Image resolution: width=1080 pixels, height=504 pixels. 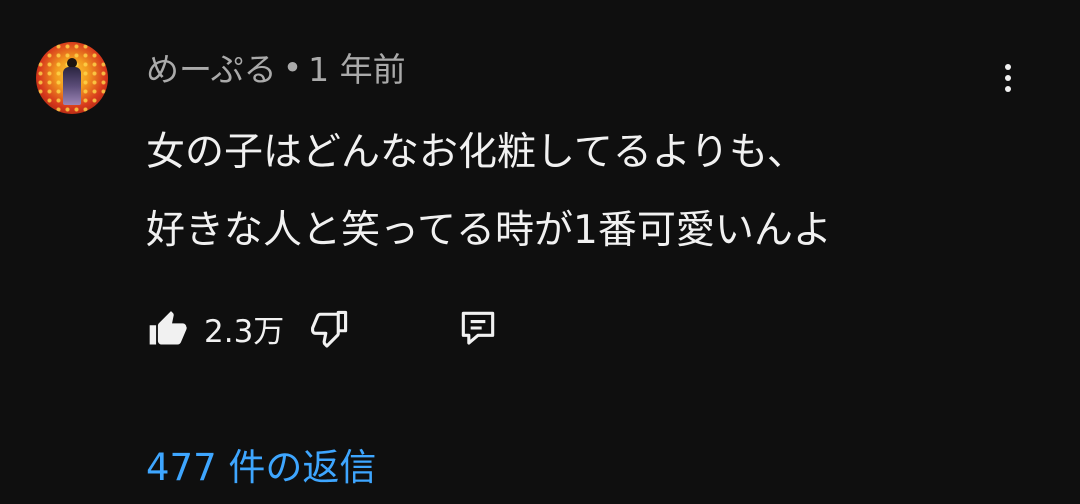 I want to click on comment-text-line: 好きな人と笑ってる時が1番可愛いんよ, so click(x=489, y=230).